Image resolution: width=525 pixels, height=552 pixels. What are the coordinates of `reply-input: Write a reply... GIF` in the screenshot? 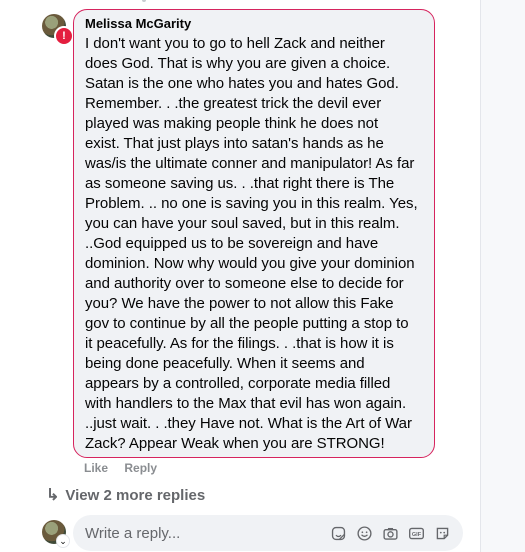 It's located at (268, 533).